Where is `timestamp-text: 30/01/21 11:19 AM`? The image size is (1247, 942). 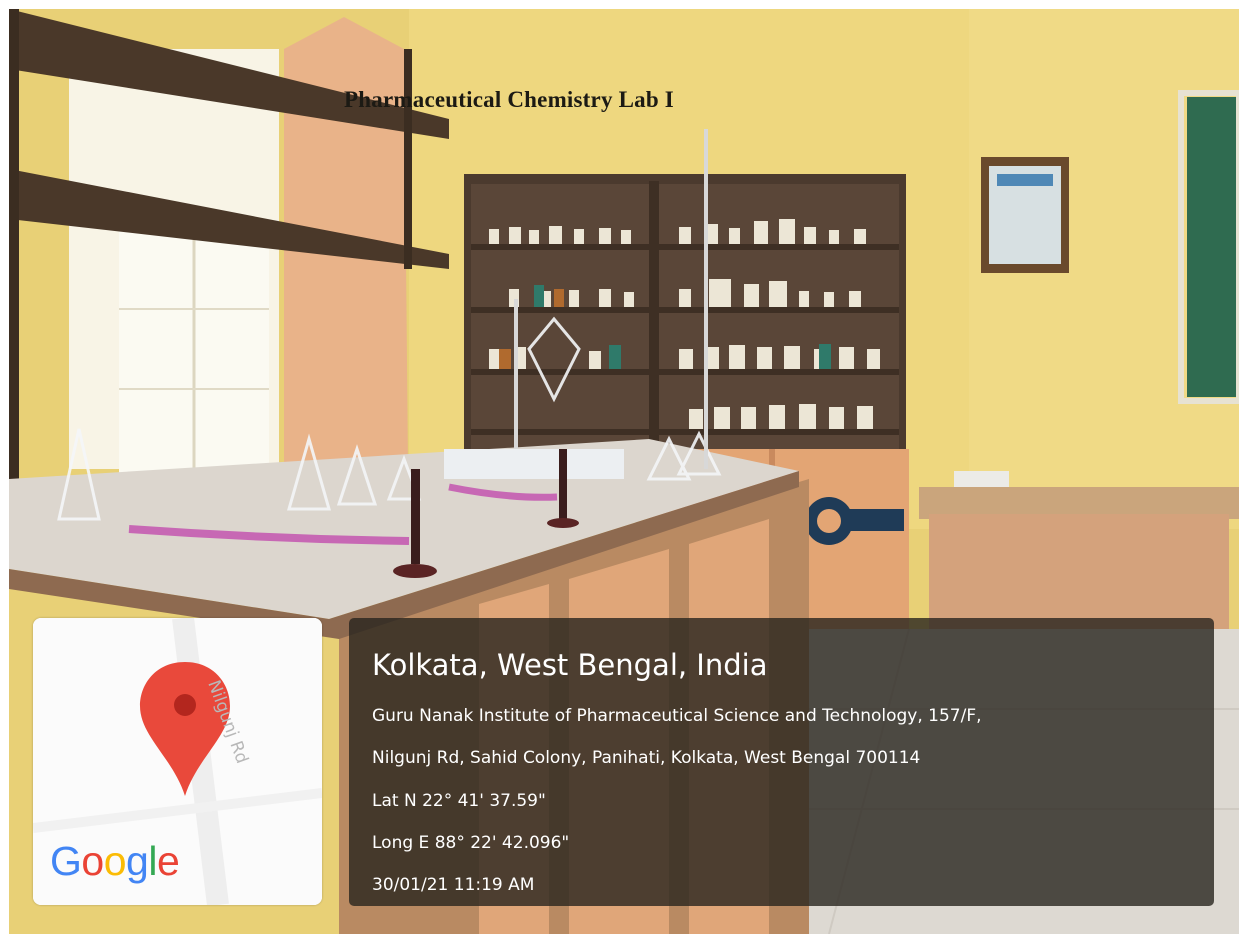
timestamp-text: 30/01/21 11:19 AM is located at coordinates (453, 885).